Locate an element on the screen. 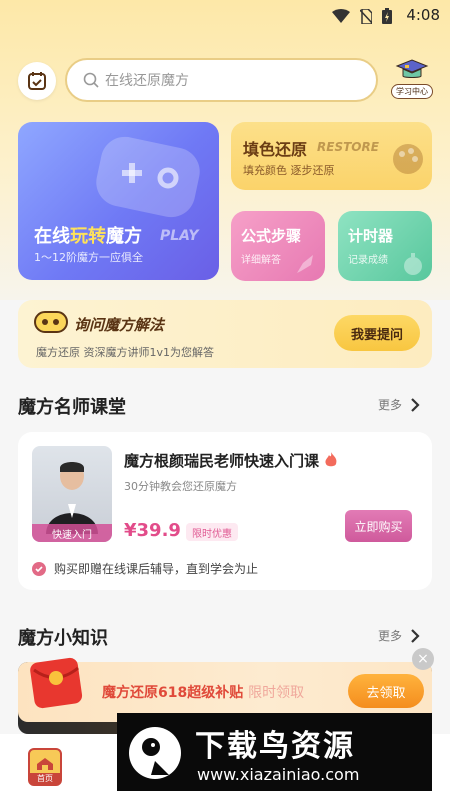 The width and height of the screenshot is (450, 800). course-note-text: 购买即赠在线课后辅导，直到学会为止 is located at coordinates (156, 569).